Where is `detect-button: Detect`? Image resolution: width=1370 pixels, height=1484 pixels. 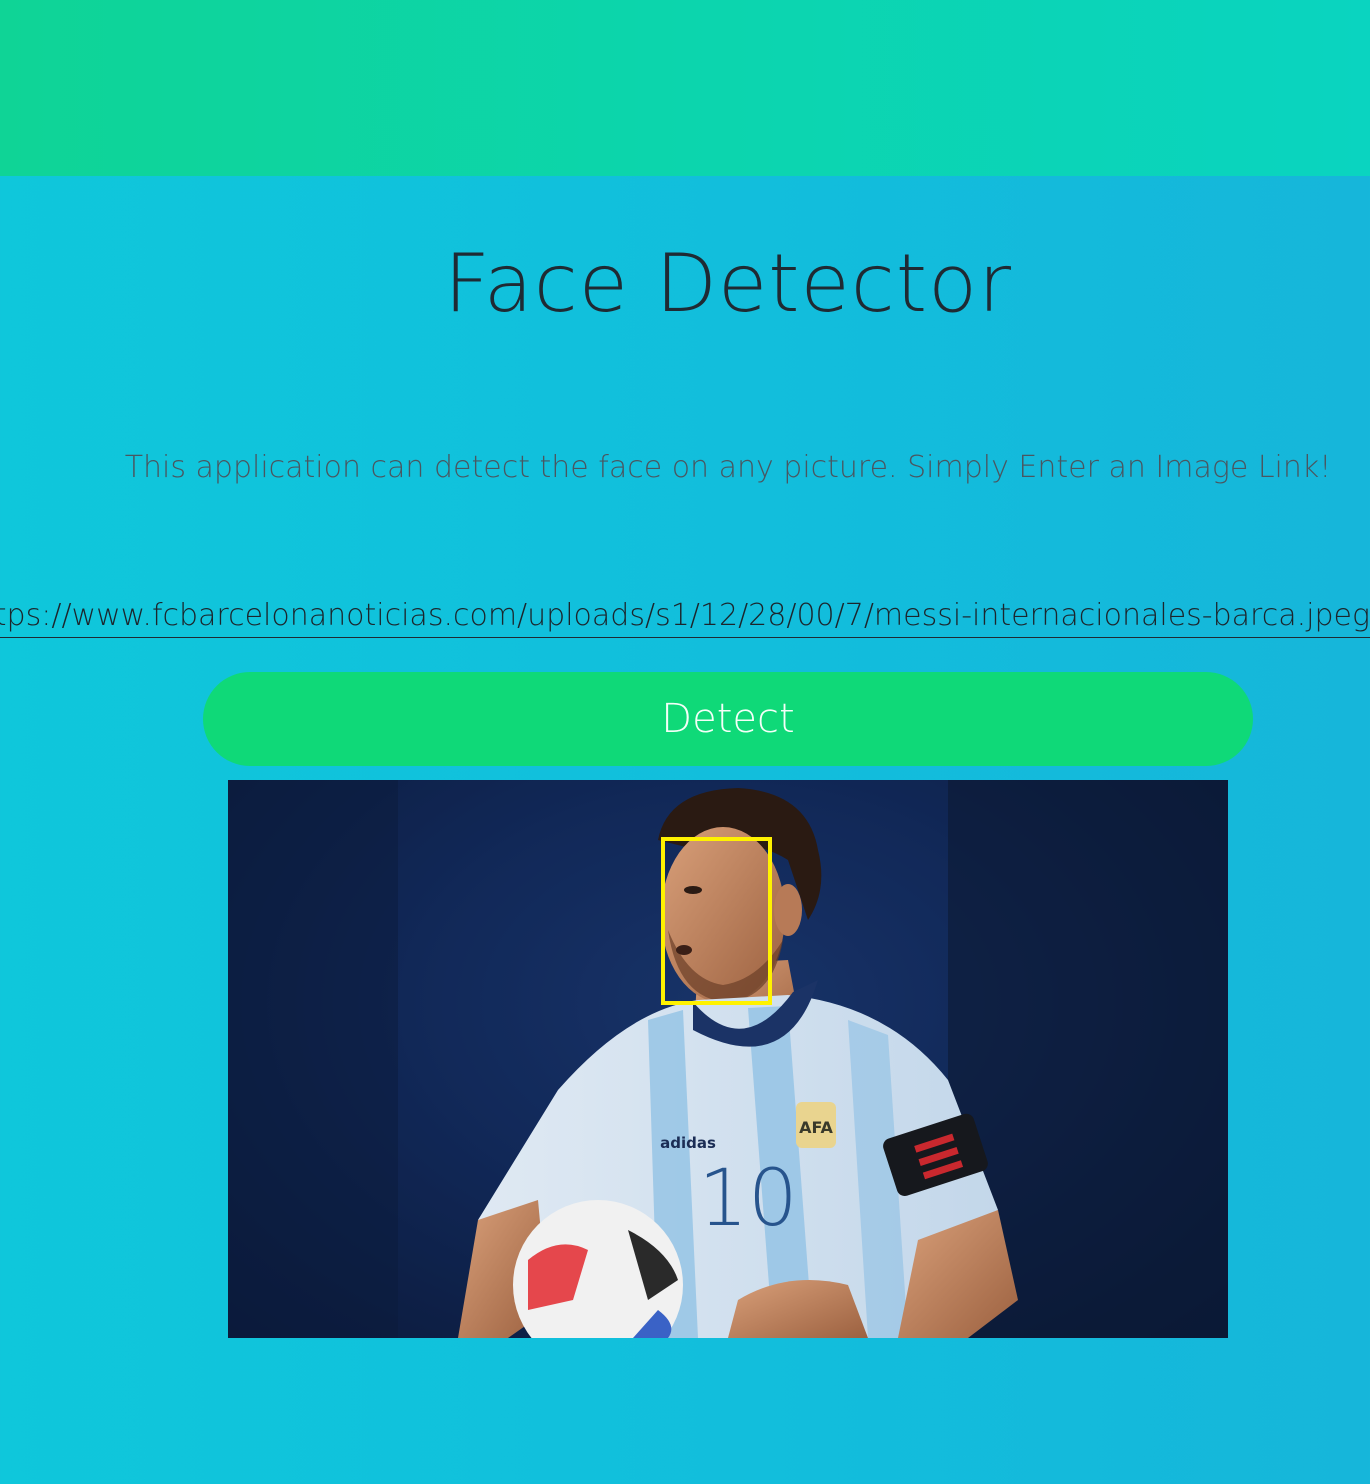
detect-button: Detect is located at coordinates (728, 719).